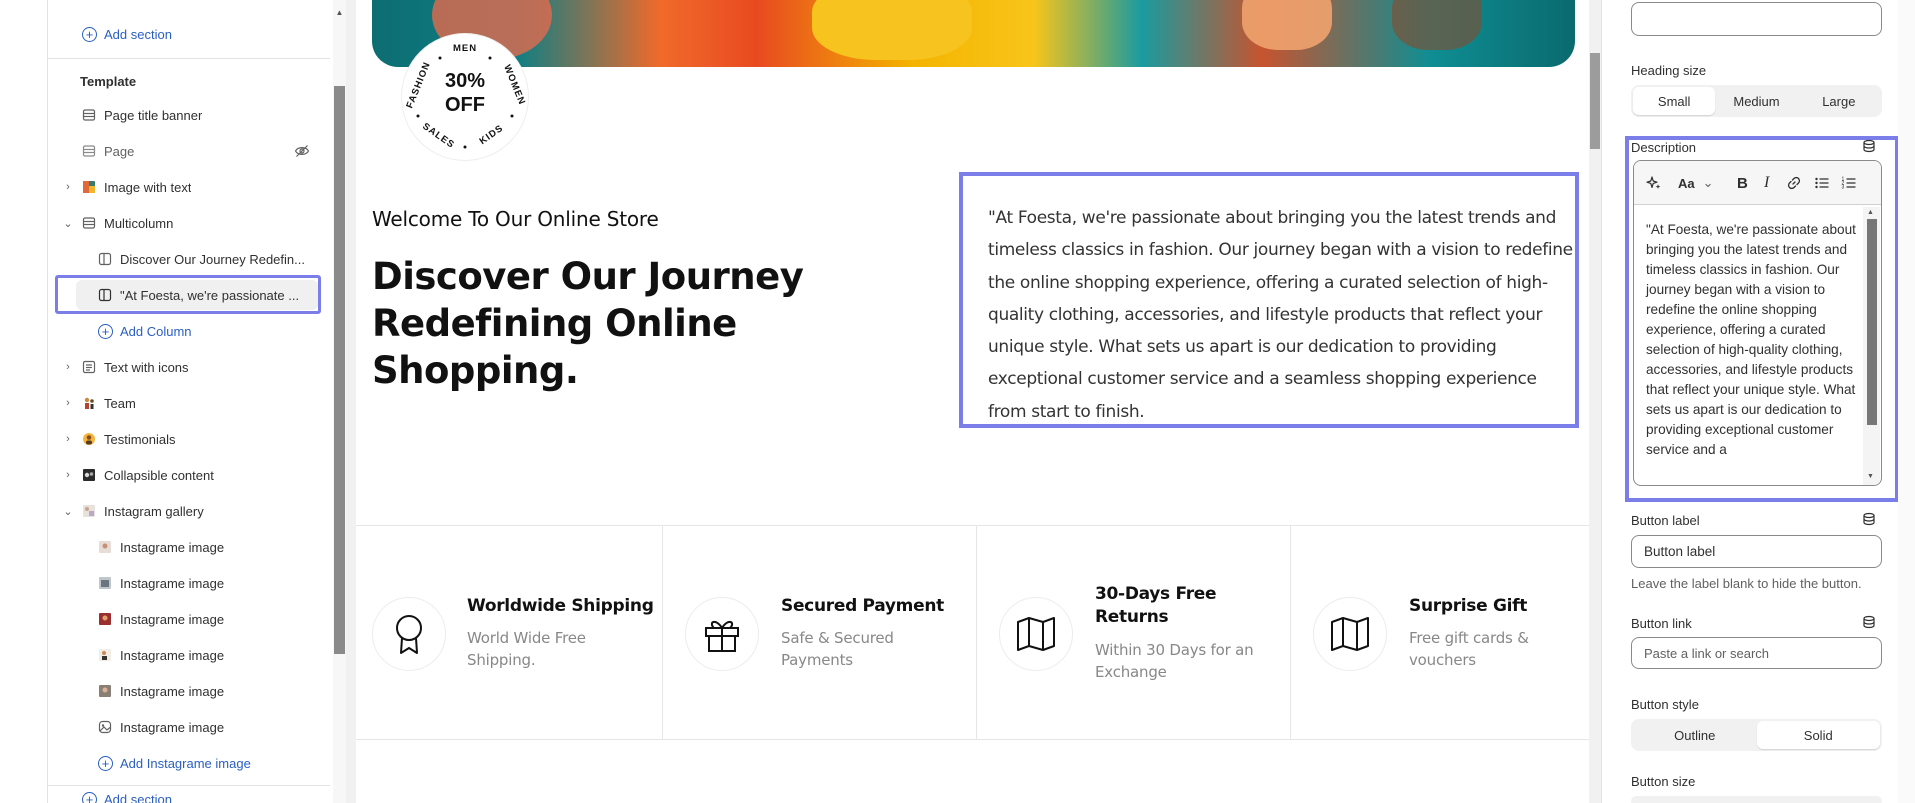 Image resolution: width=1915 pixels, height=803 pixels. What do you see at coordinates (1906, 401) in the screenshot?
I see `settings-scrollbar` at bounding box center [1906, 401].